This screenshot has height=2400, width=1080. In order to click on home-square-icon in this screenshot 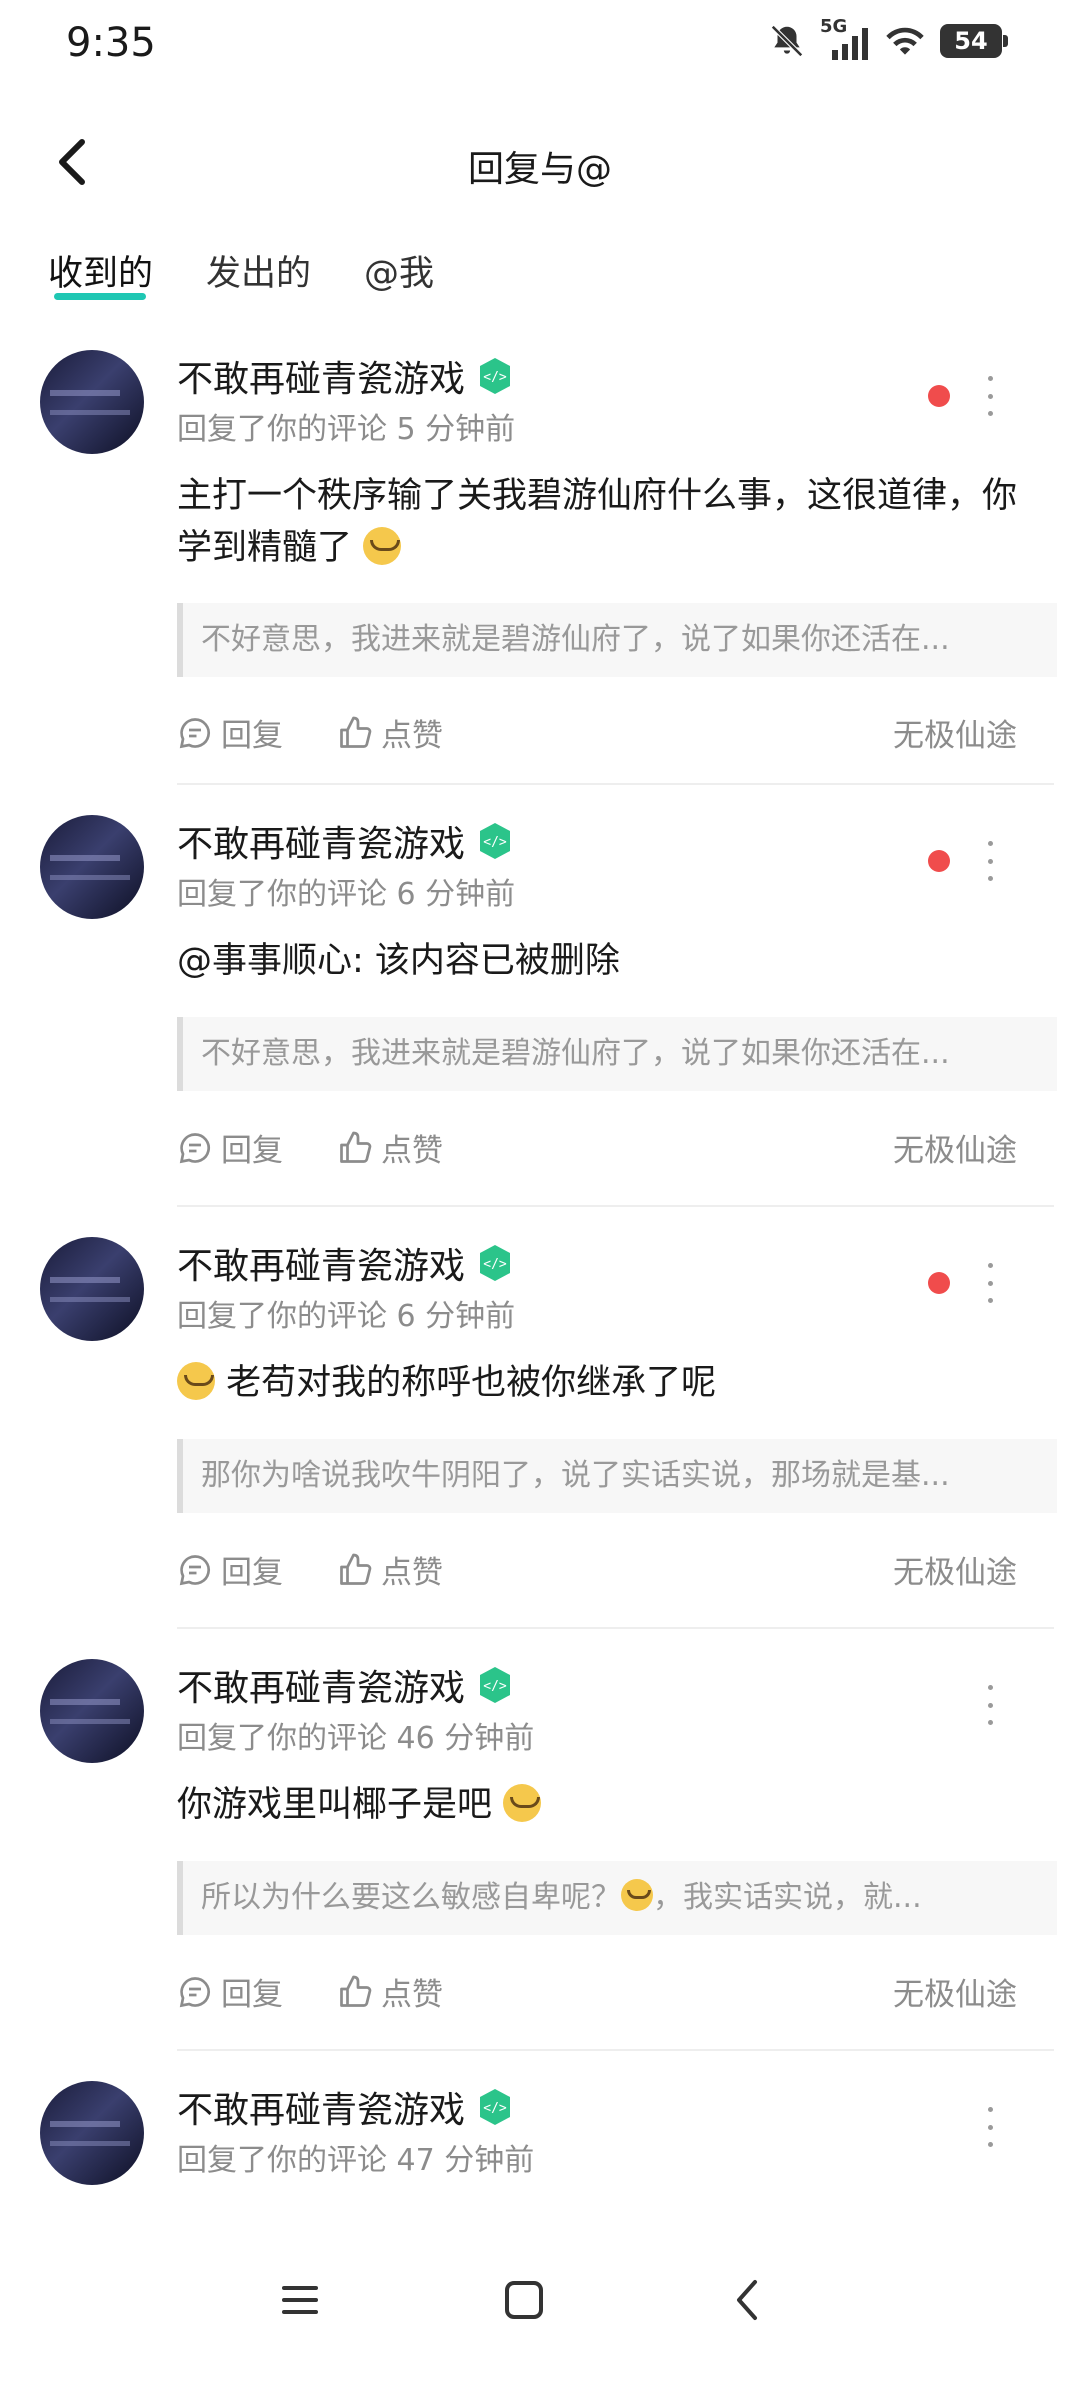, I will do `click(524, 2300)`.